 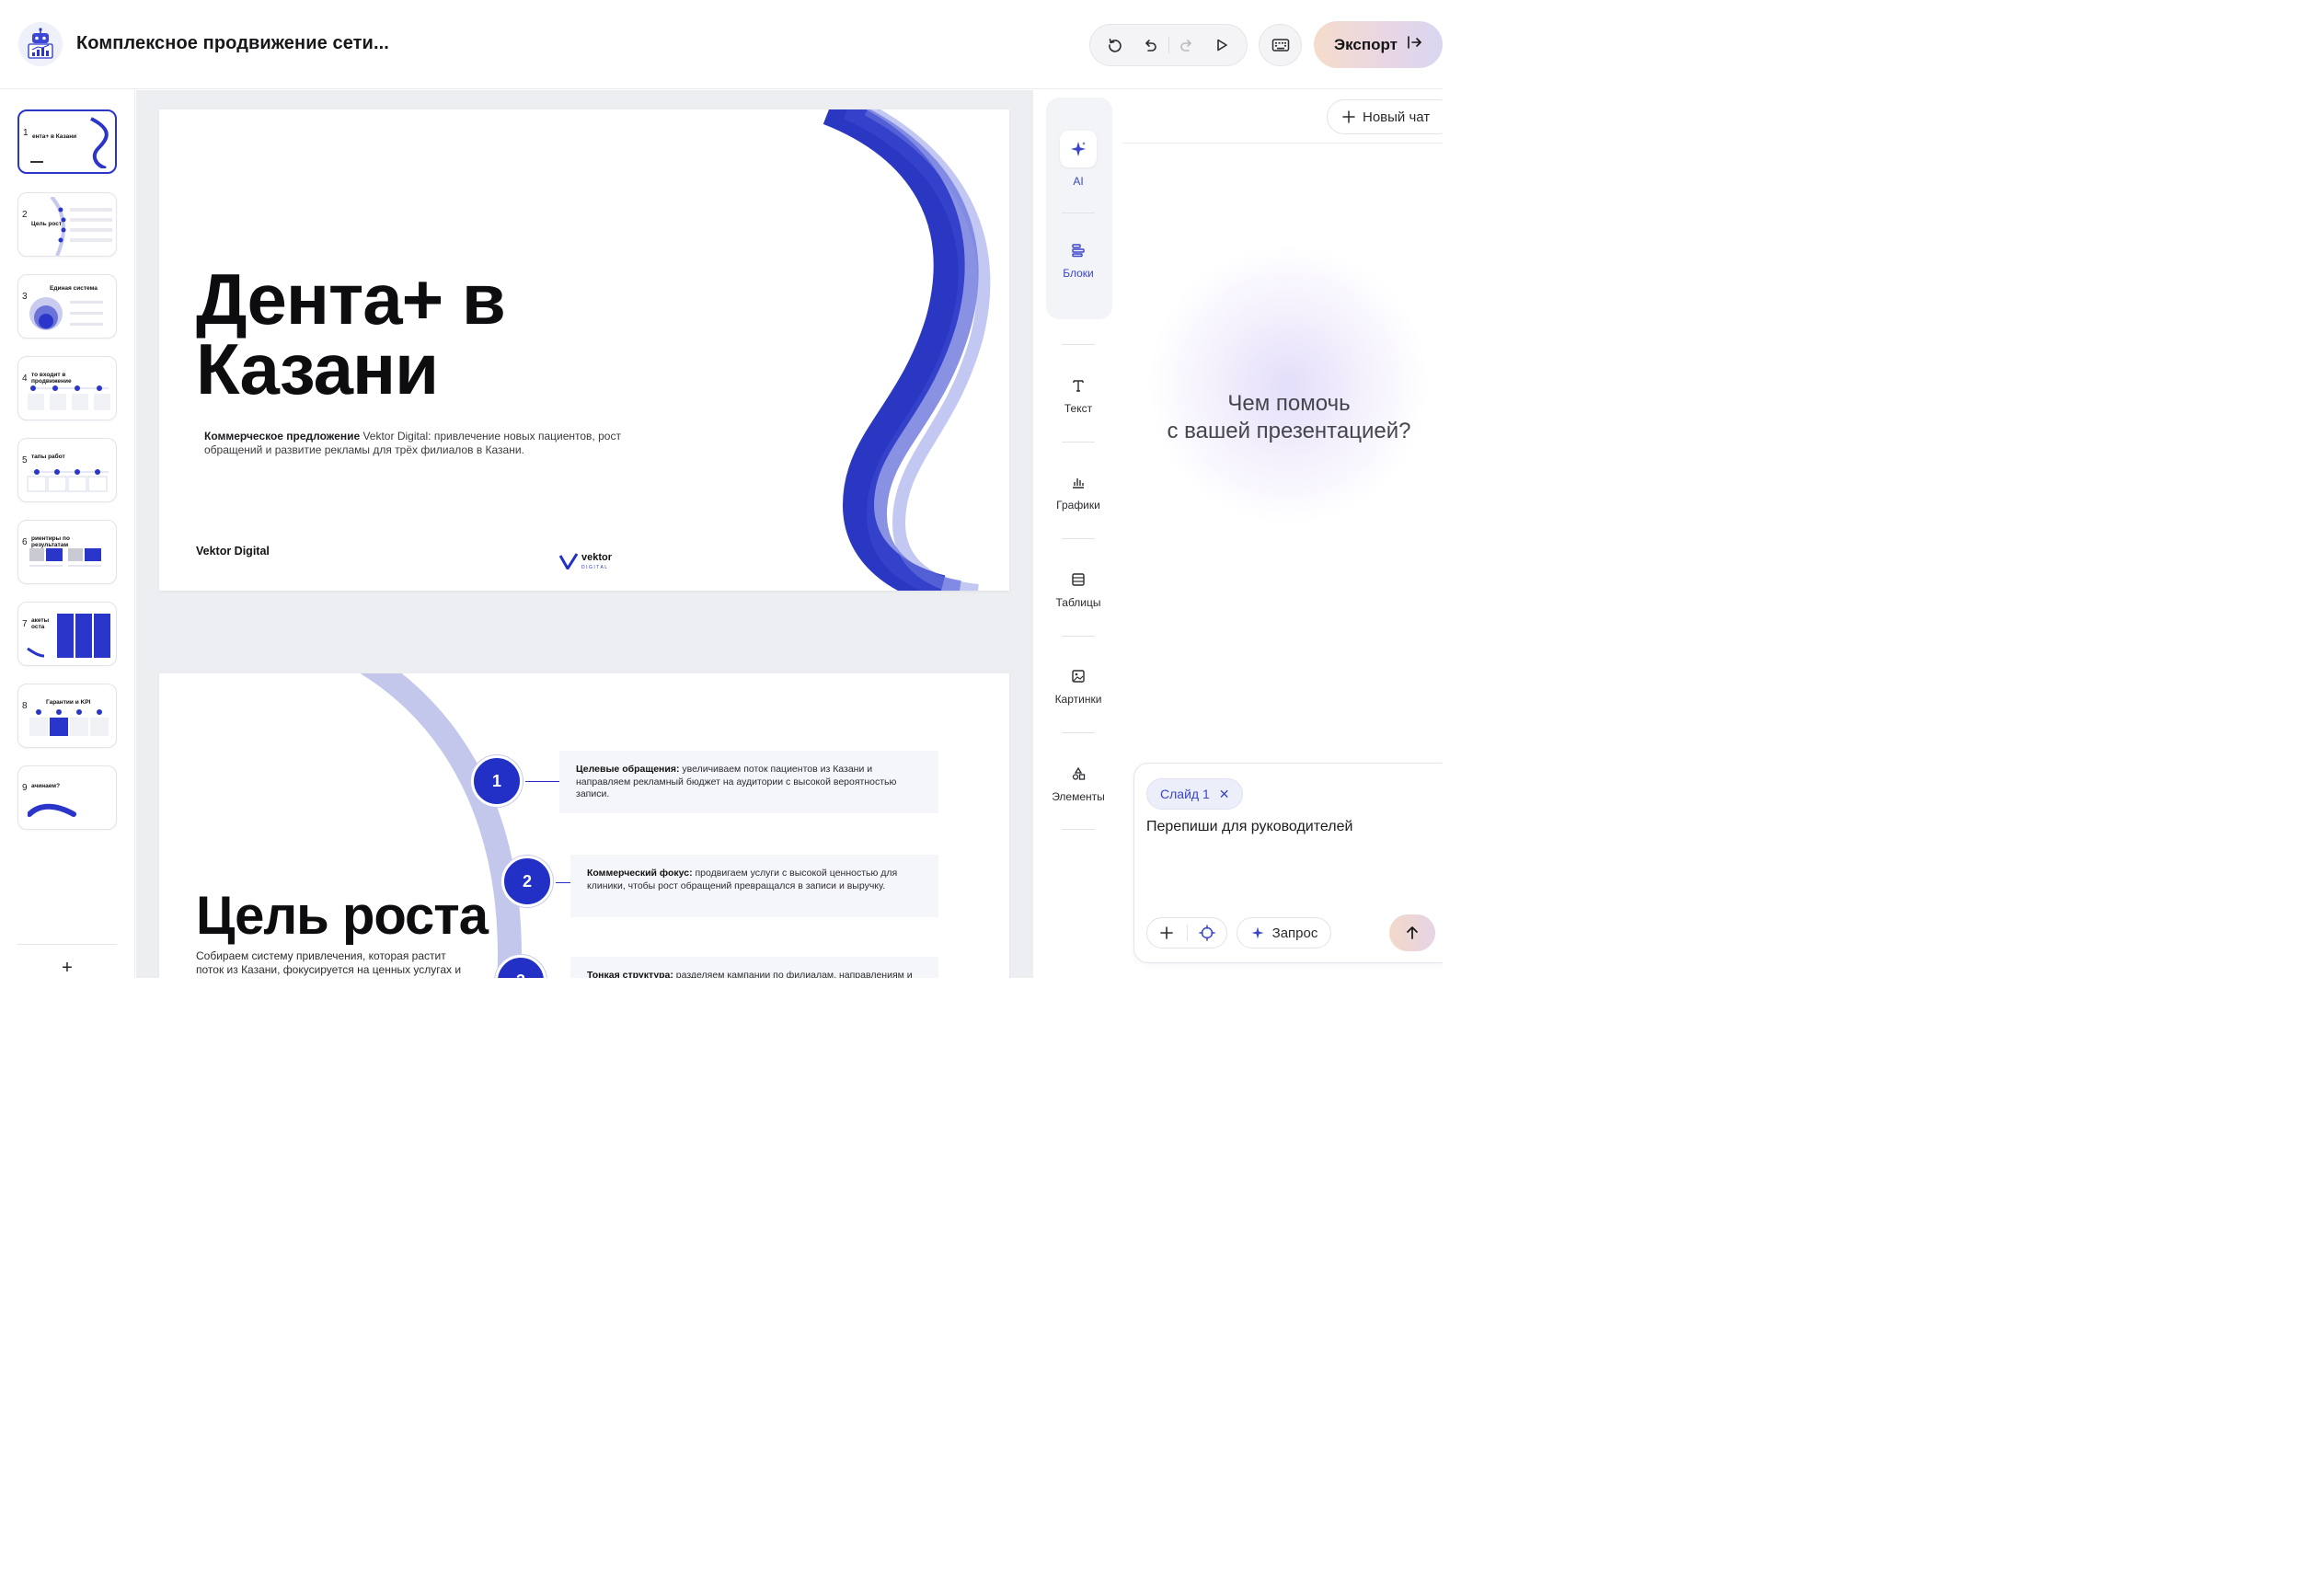 What do you see at coordinates (1206, 932) in the screenshot?
I see `target-icon` at bounding box center [1206, 932].